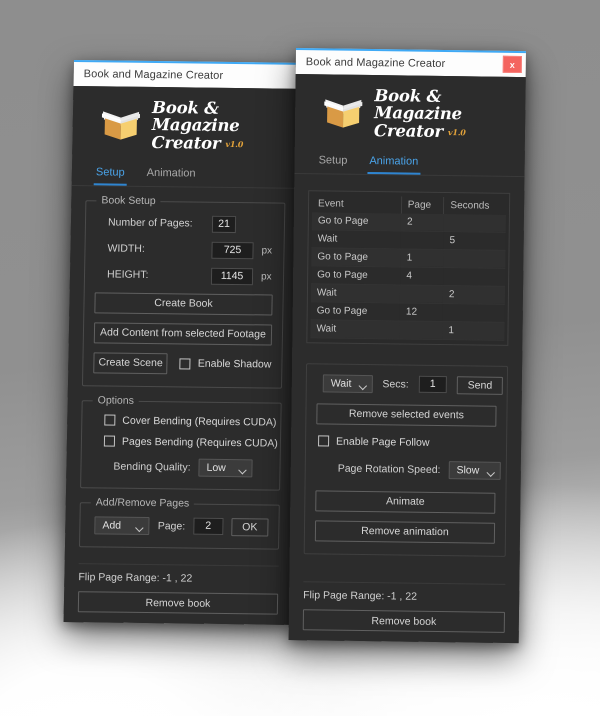 This screenshot has width=600, height=716. What do you see at coordinates (405, 502) in the screenshot?
I see `animate-button: Animate` at bounding box center [405, 502].